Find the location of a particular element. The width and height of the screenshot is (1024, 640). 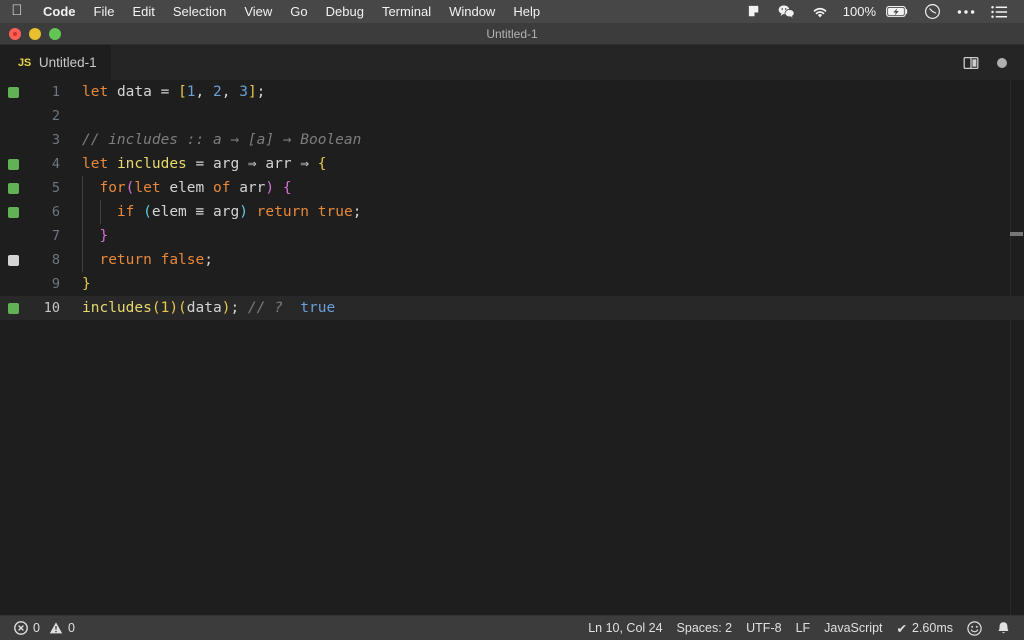

line-number-6: 6 is located at coordinates (55, 212).